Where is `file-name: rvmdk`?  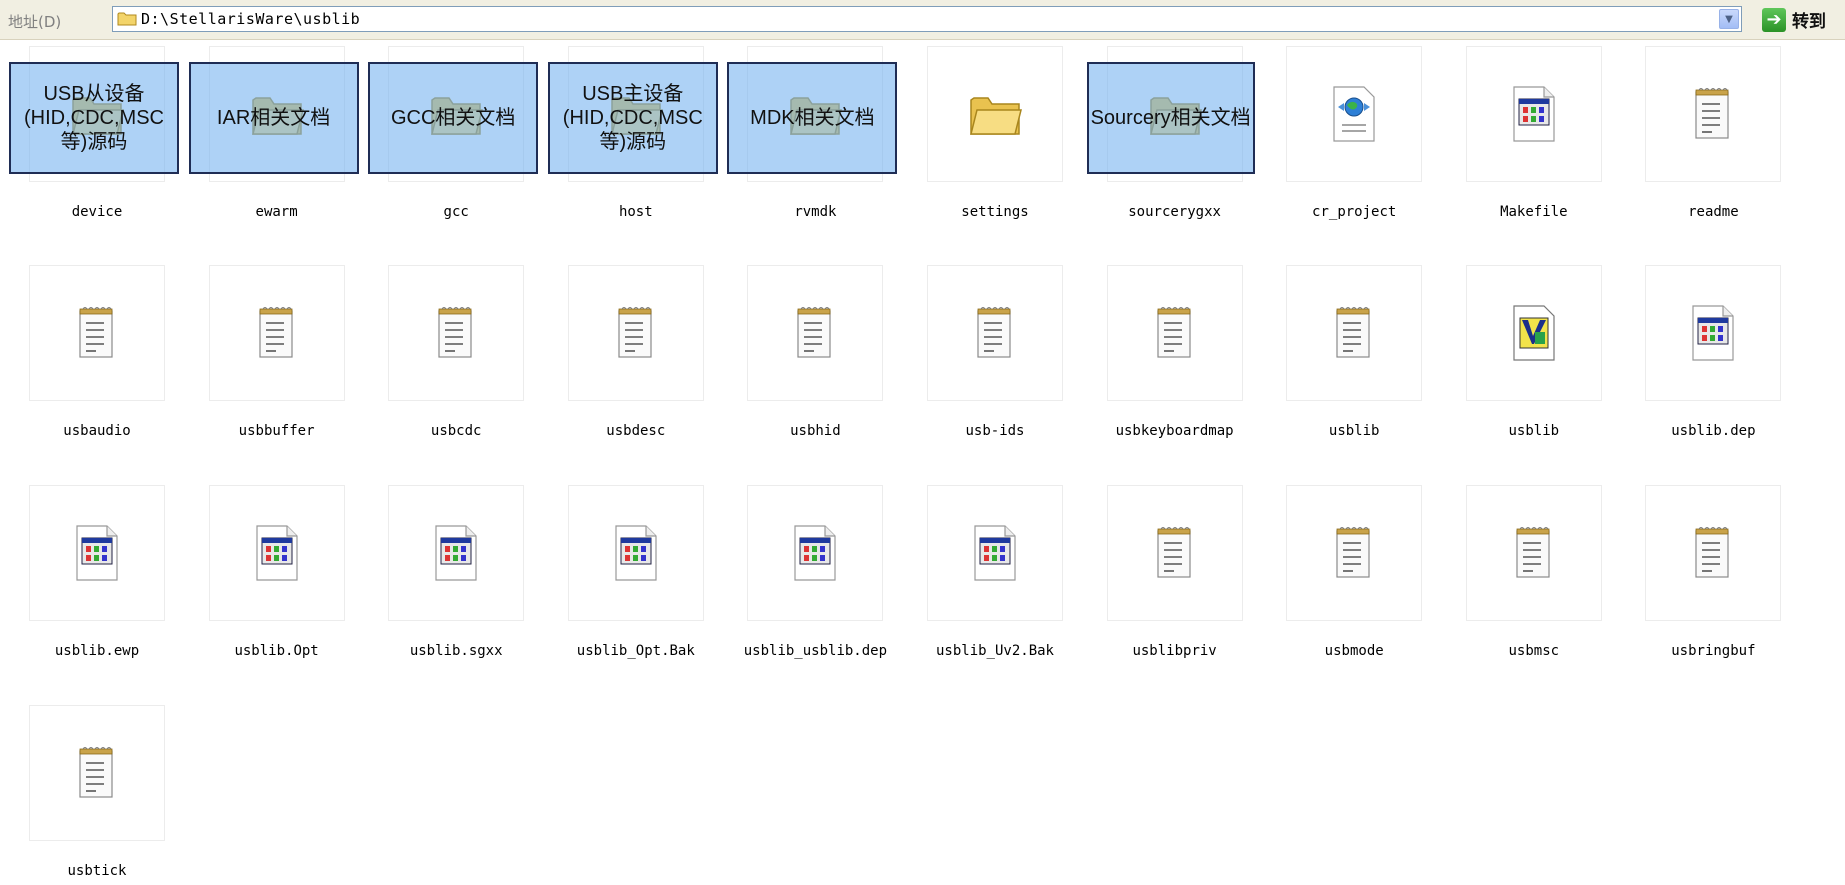 file-name: rvmdk is located at coordinates (815, 212).